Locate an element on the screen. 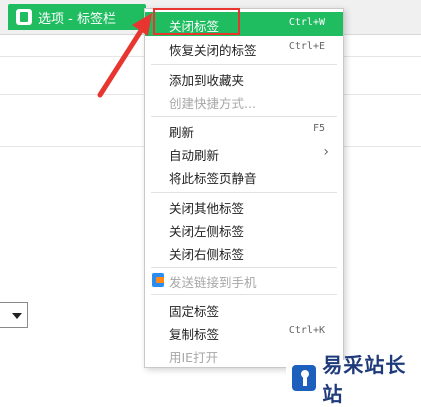 This screenshot has width=421, height=407. site-logo-icon is located at coordinates (304, 377).